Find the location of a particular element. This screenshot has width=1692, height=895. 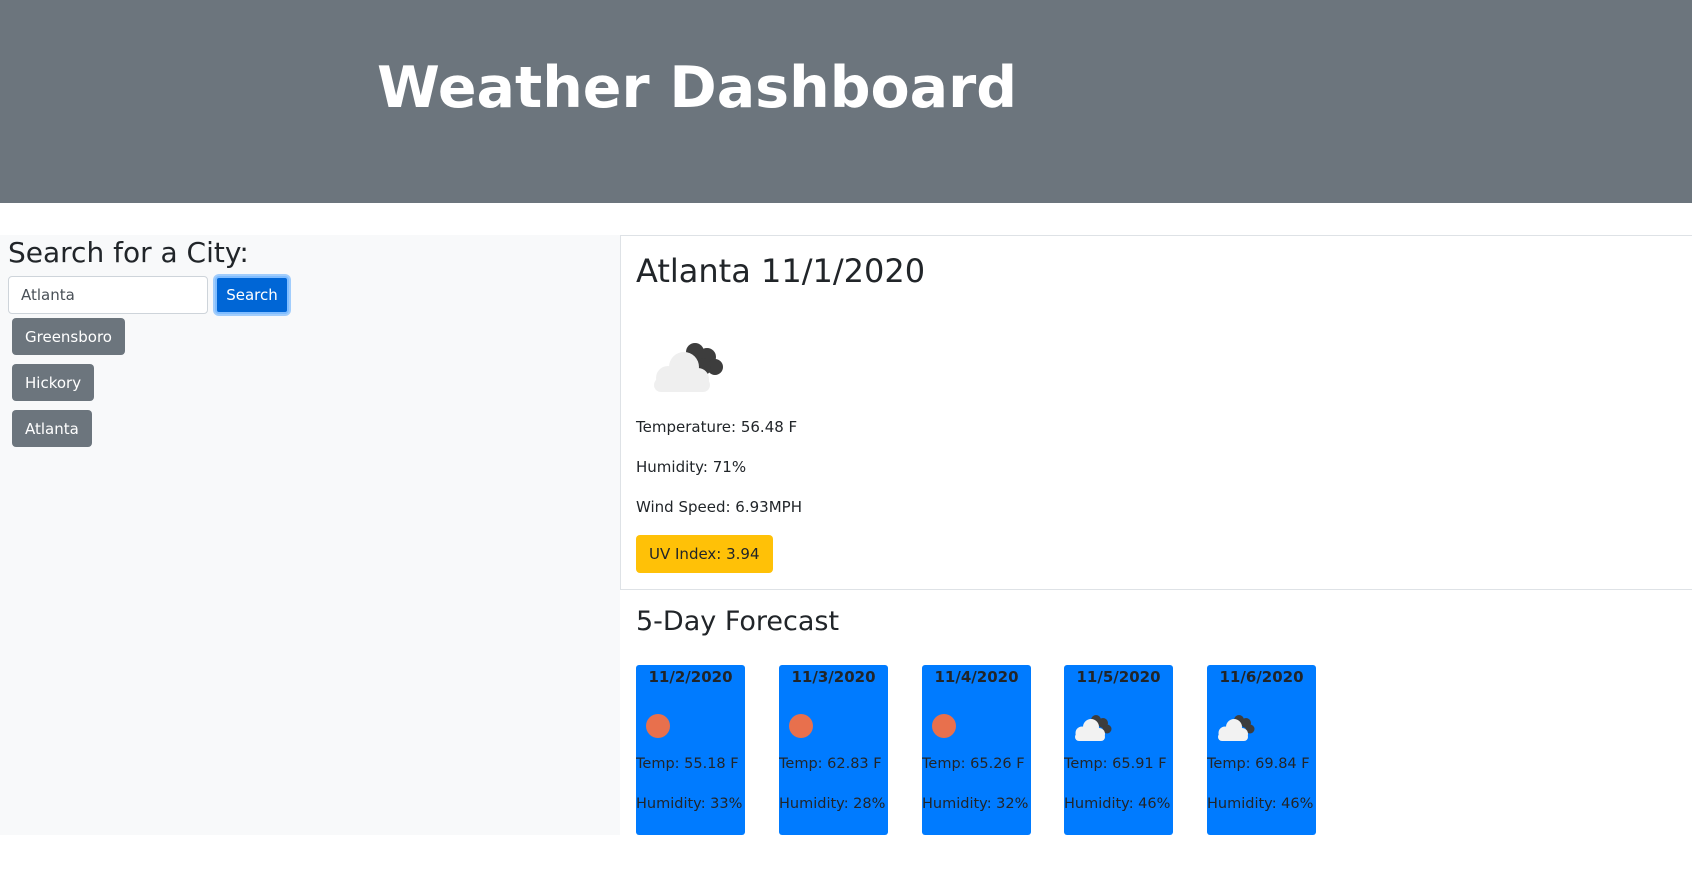

forecast-temp: Temp: 65.26 F is located at coordinates (973, 764).